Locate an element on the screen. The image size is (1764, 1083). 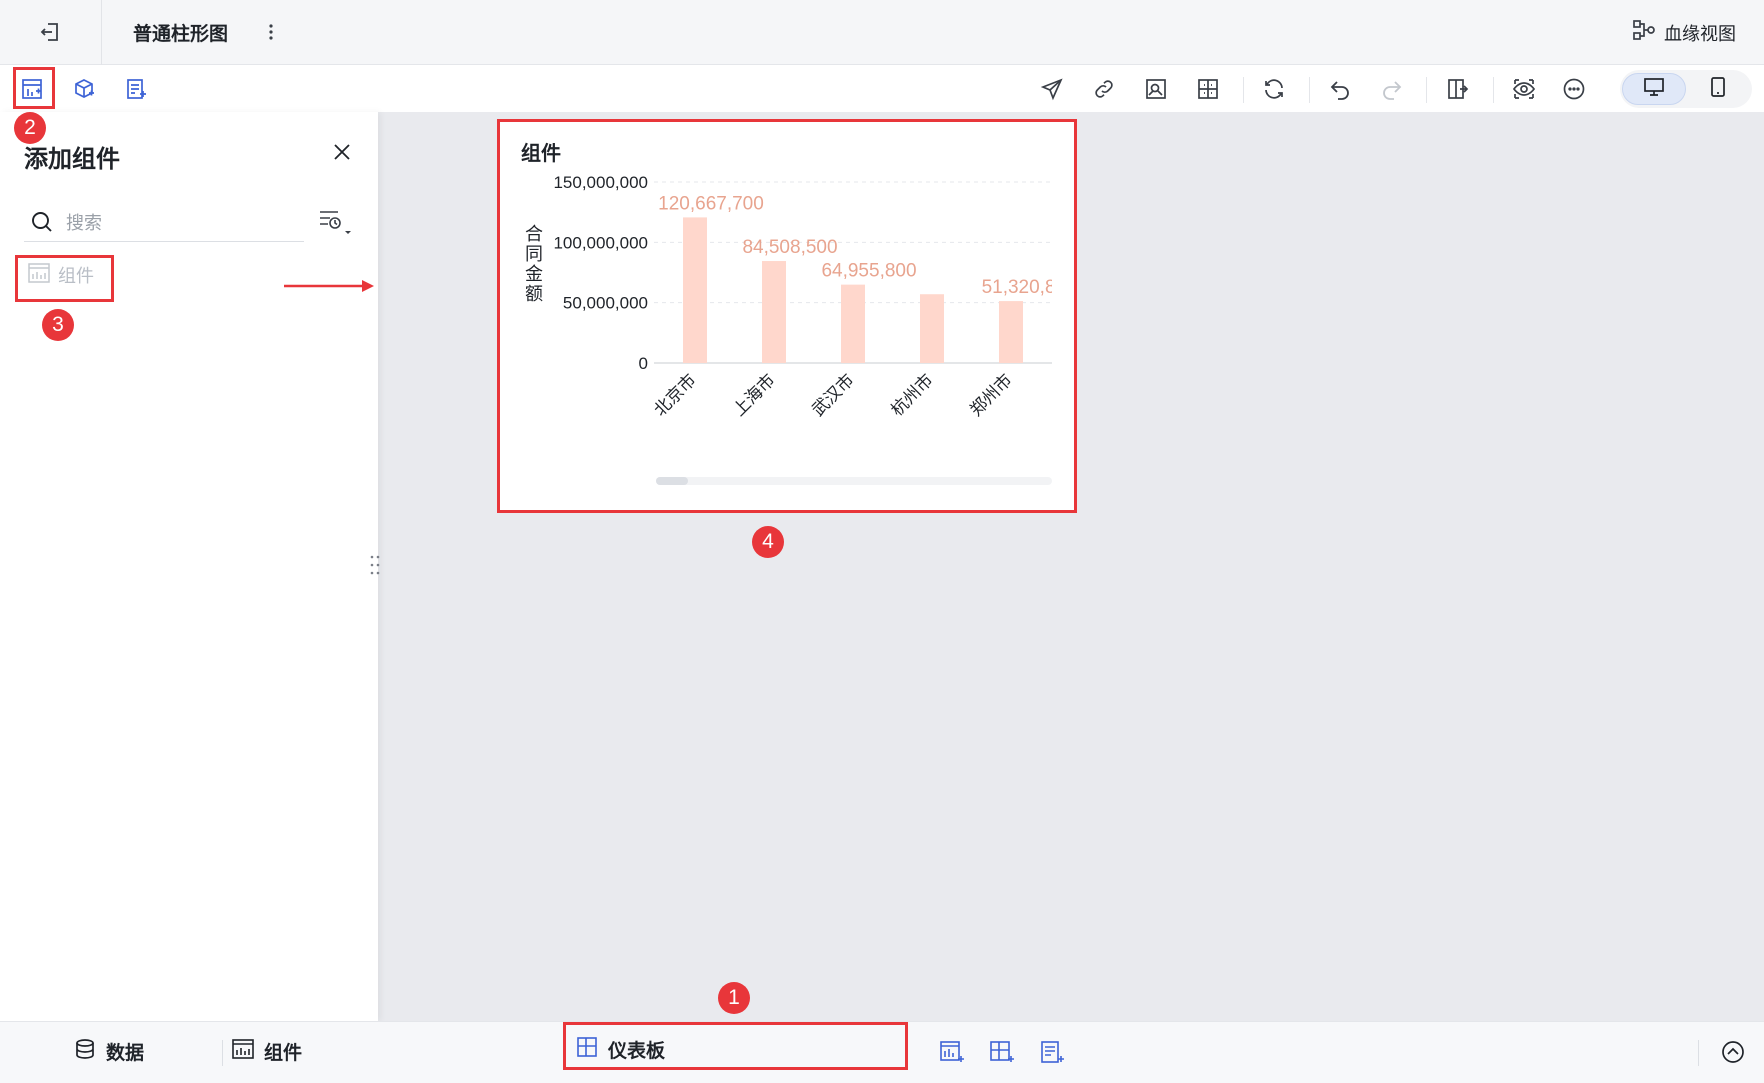
collapse-up-icon is located at coordinates (1733, 1052).